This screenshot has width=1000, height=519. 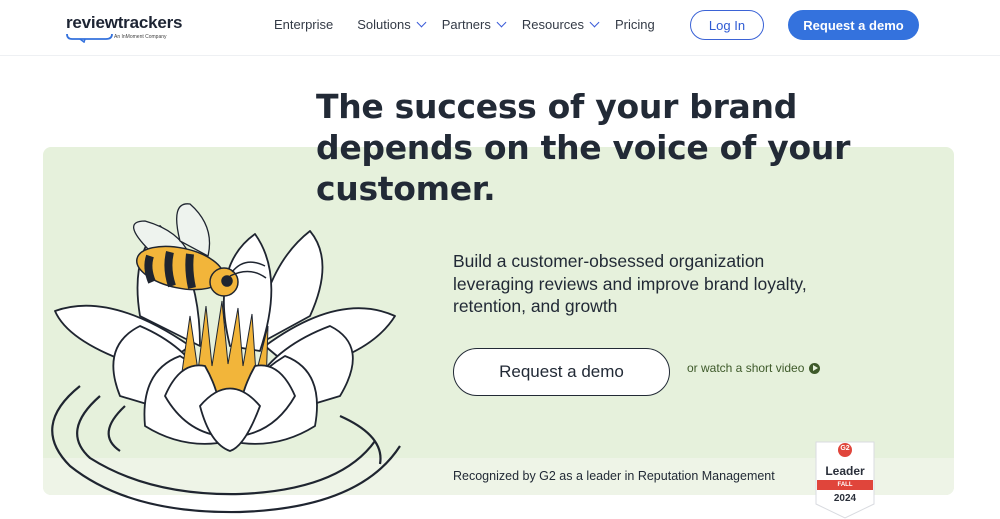 I want to click on nav-label: Resources, so click(x=553, y=24).